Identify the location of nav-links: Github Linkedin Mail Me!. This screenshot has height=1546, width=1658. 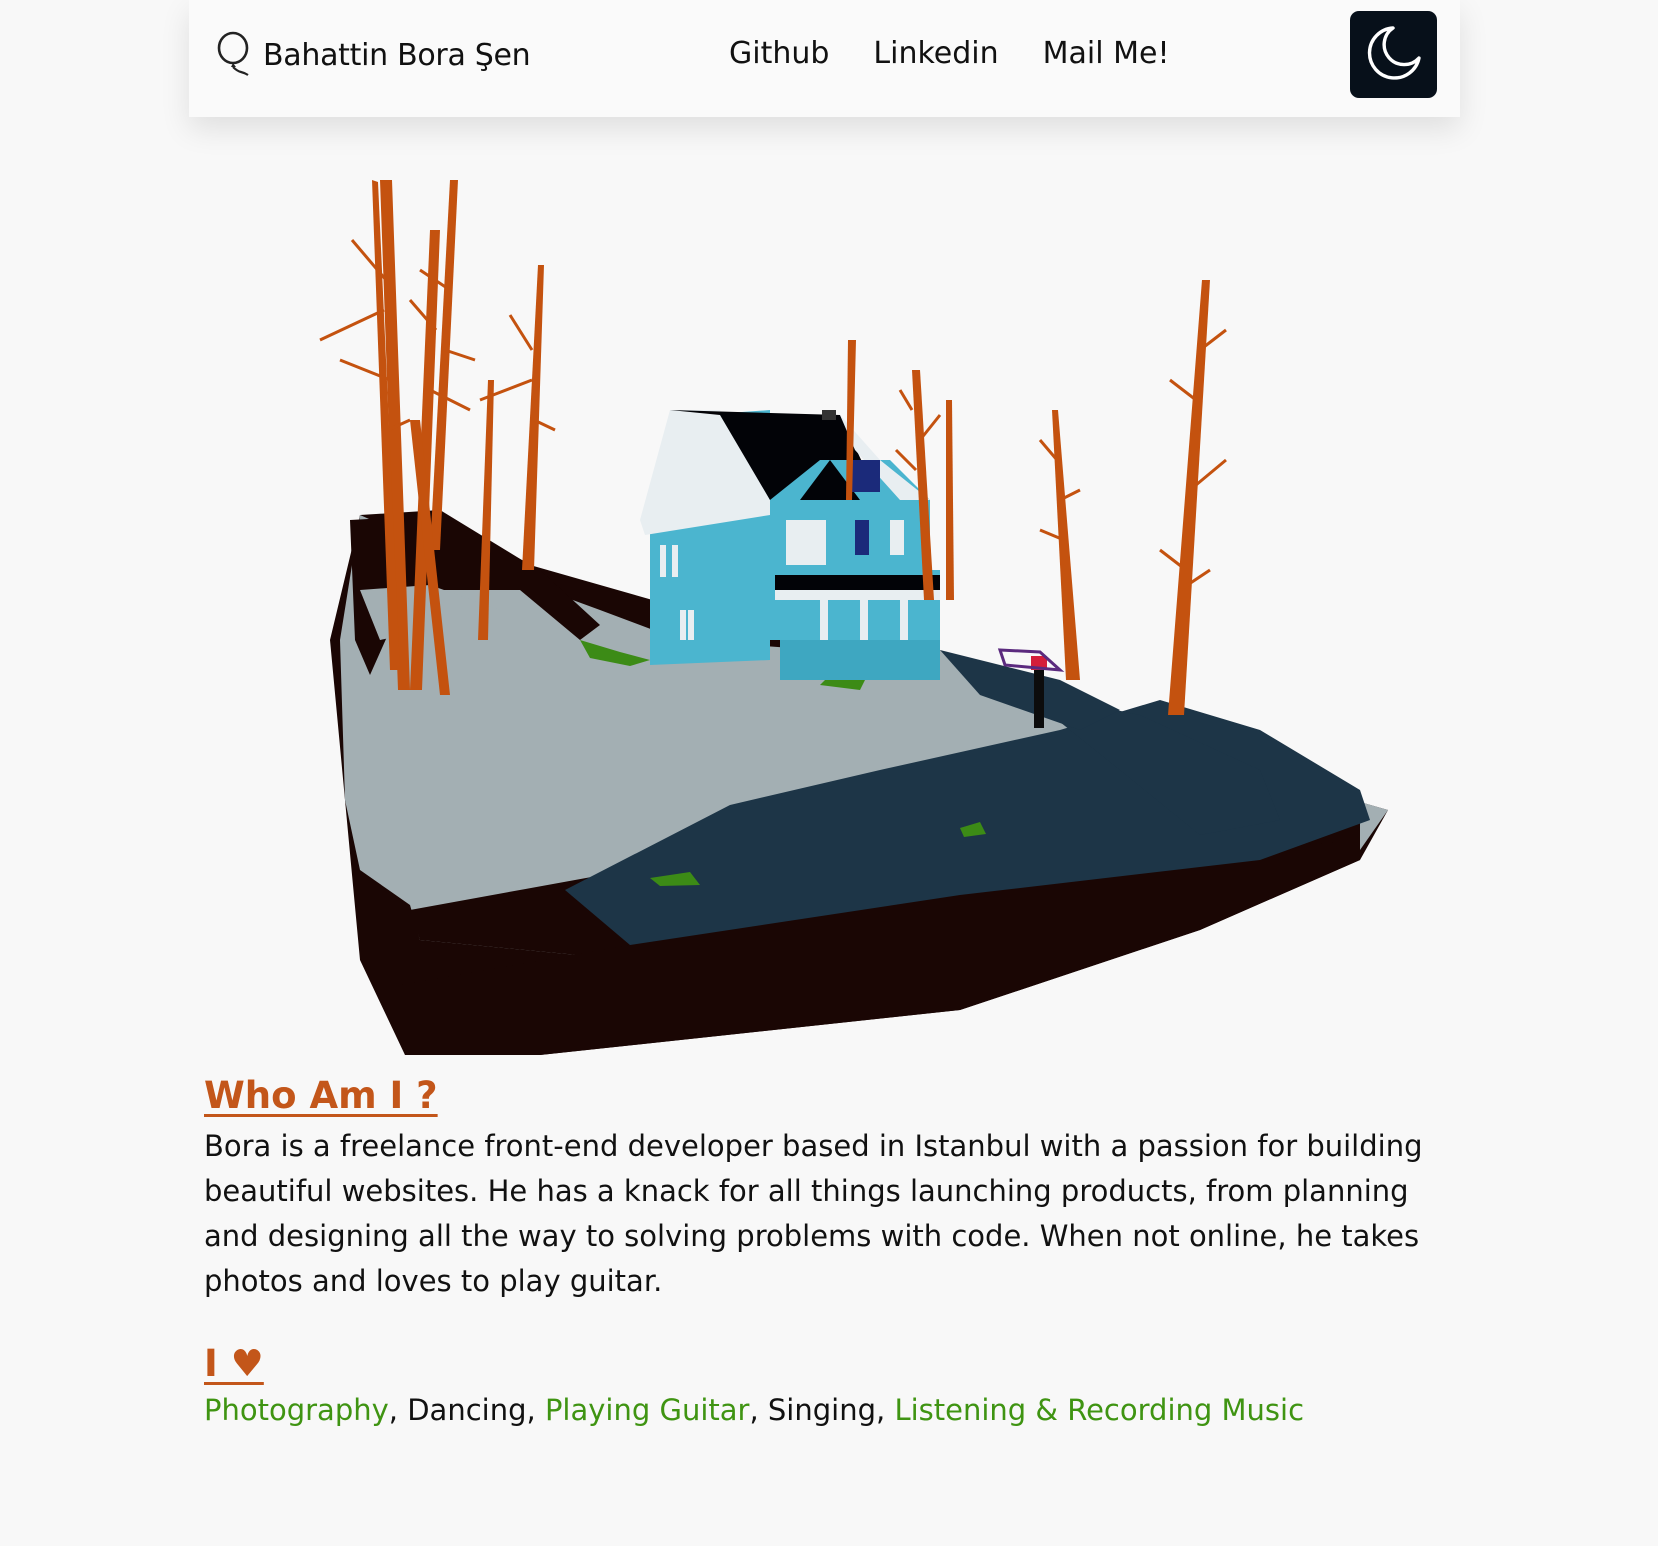
(949, 53).